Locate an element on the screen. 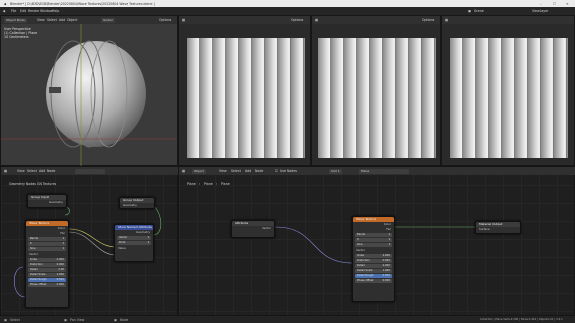 The height and width of the screenshot is (323, 575). group-output-node: Group Output Geometry is located at coordinates (137, 203).